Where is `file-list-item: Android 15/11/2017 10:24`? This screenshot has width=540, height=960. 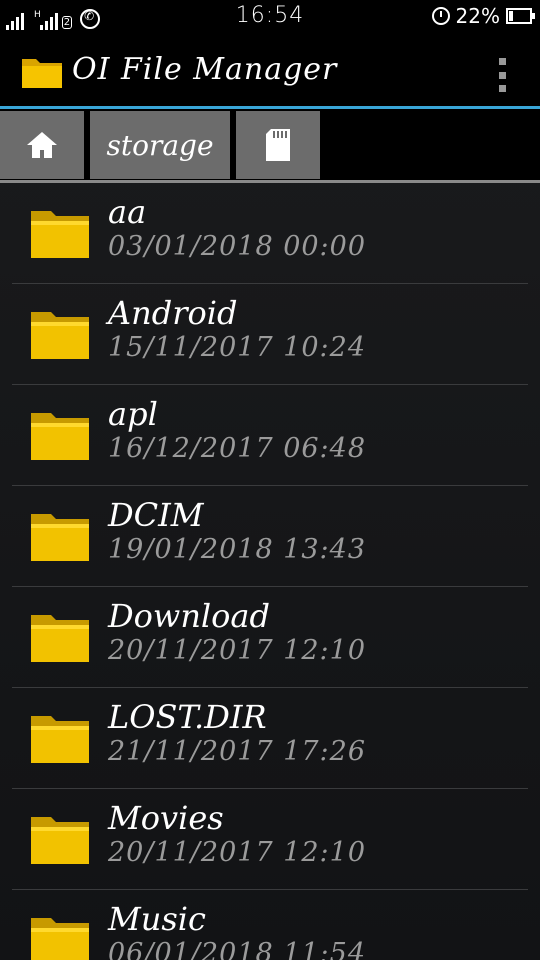 file-list-item: Android 15/11/2017 10:24 is located at coordinates (270, 334).